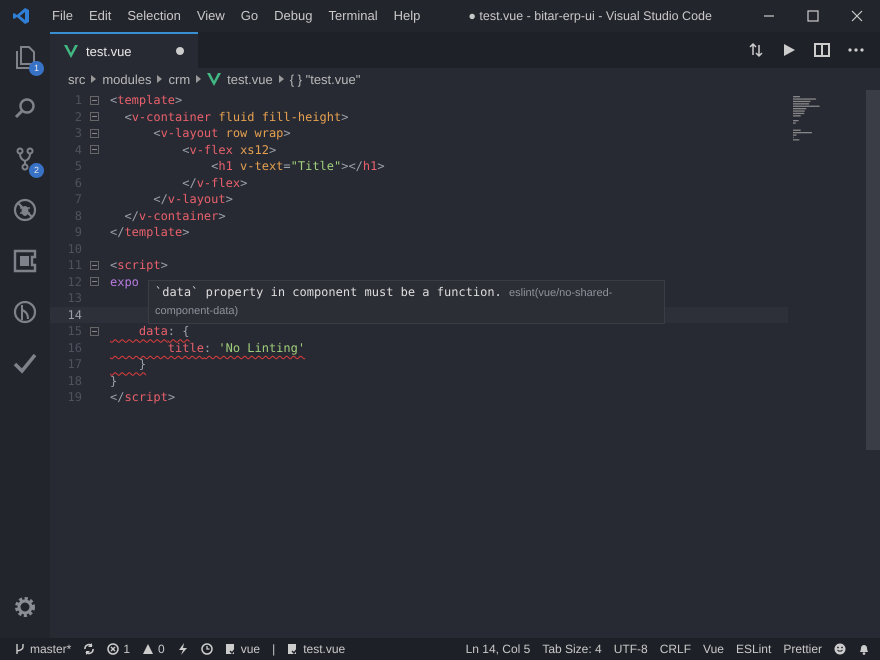 The image size is (880, 660). What do you see at coordinates (407, 16) in the screenshot?
I see `menu-item: Help` at bounding box center [407, 16].